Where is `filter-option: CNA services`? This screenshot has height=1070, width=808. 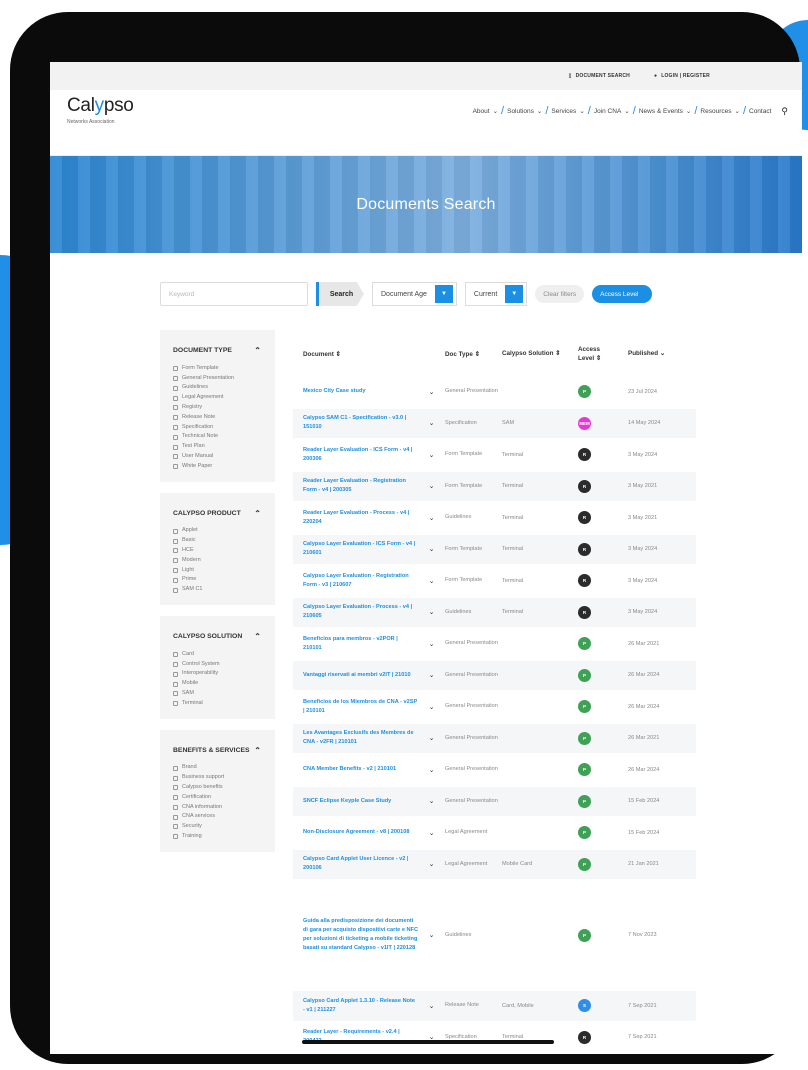 filter-option: CNA services is located at coordinates (220, 817).